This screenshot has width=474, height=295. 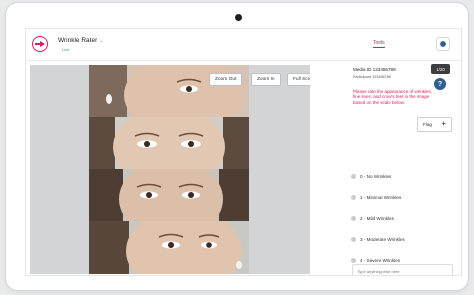 I want to click on image-counter: 1/20, so click(x=440, y=69).